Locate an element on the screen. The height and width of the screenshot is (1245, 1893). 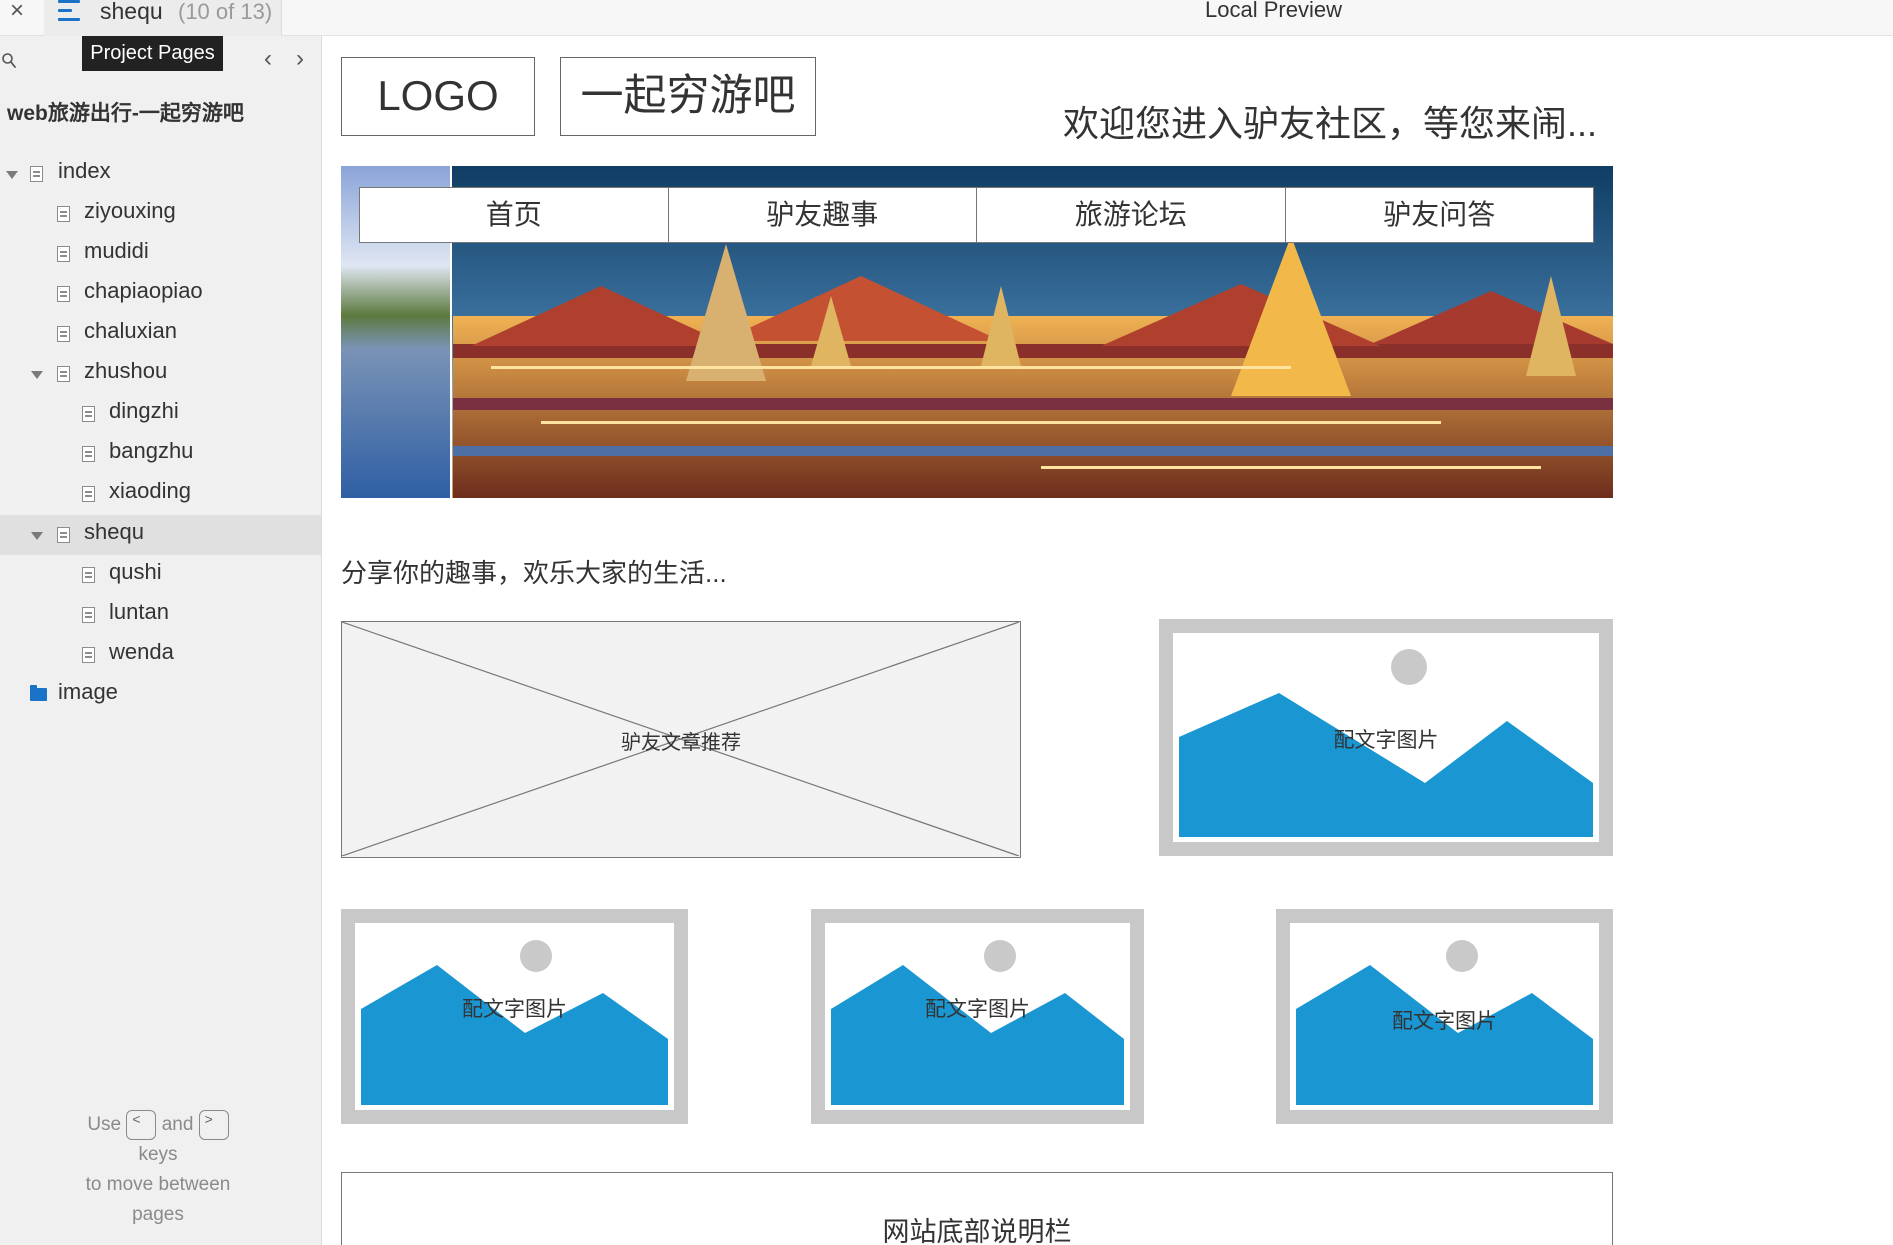
hint-and: and is located at coordinates (177, 1125).